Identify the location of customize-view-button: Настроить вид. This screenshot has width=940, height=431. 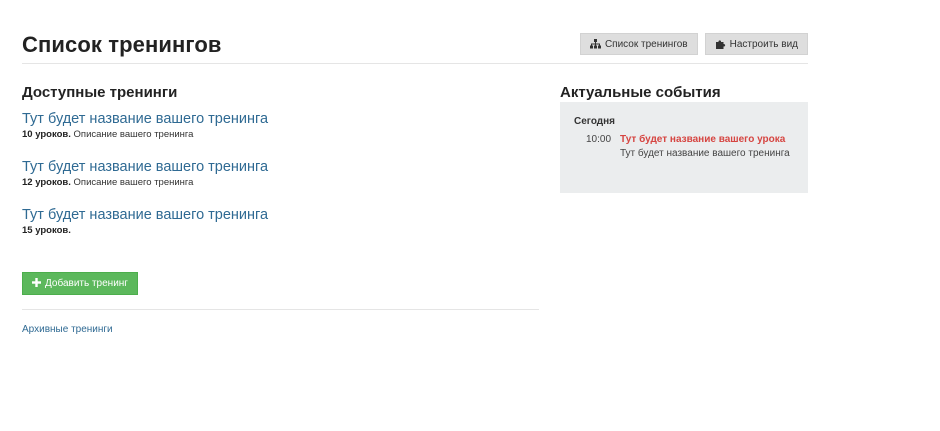
(756, 44).